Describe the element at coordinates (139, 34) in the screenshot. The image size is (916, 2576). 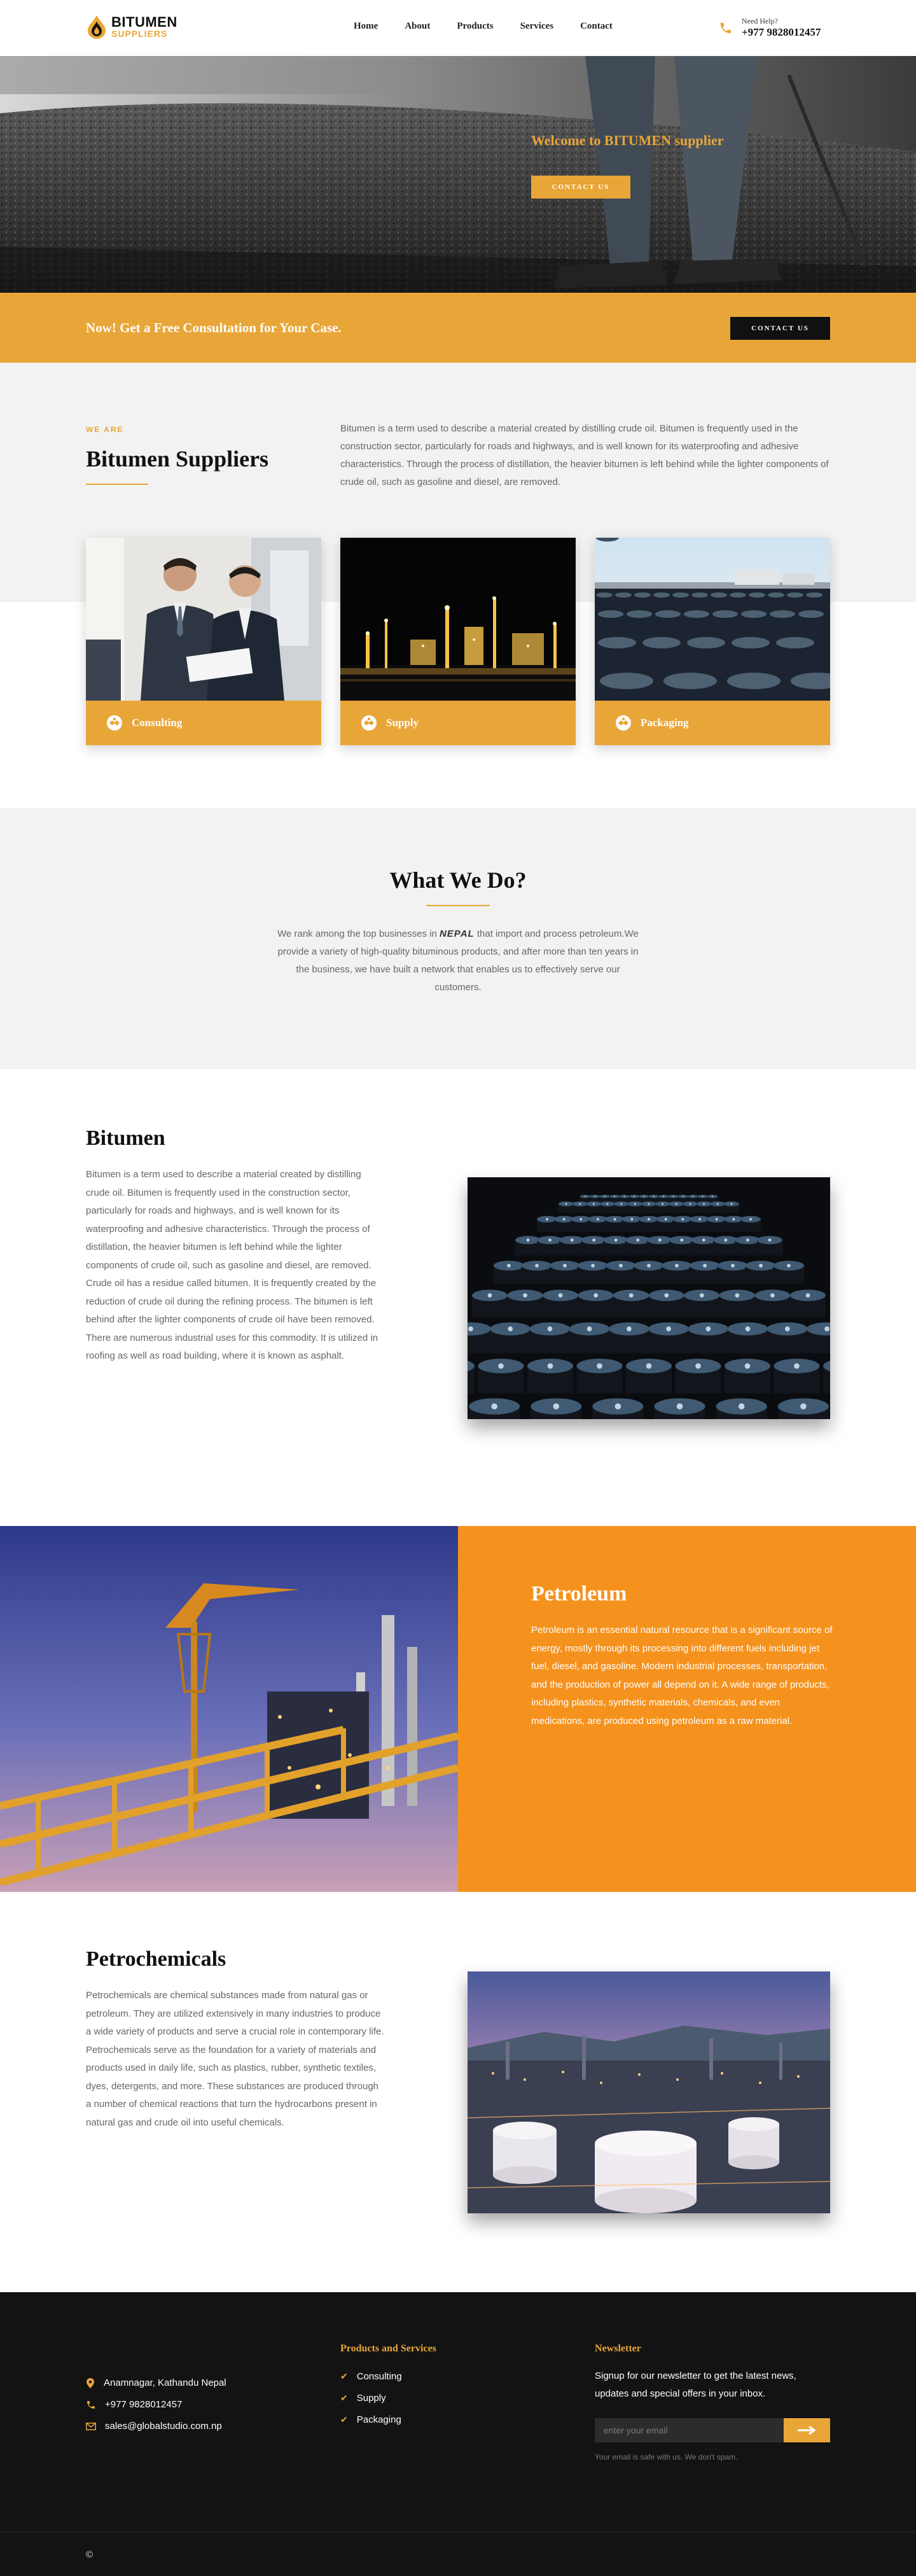
I see `logo-sub-text: SUPPLIERS` at that location.